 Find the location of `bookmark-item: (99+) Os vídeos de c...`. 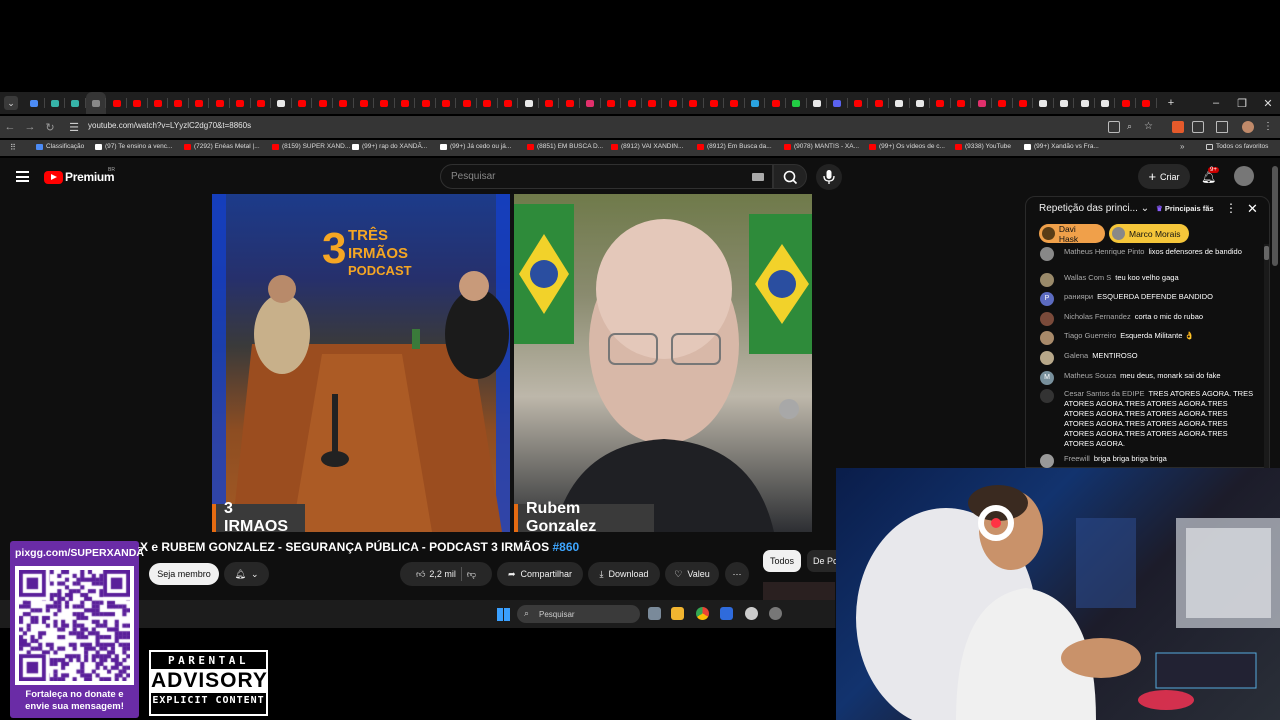

bookmark-item: (99+) Os vídeos de c... is located at coordinates (907, 146).